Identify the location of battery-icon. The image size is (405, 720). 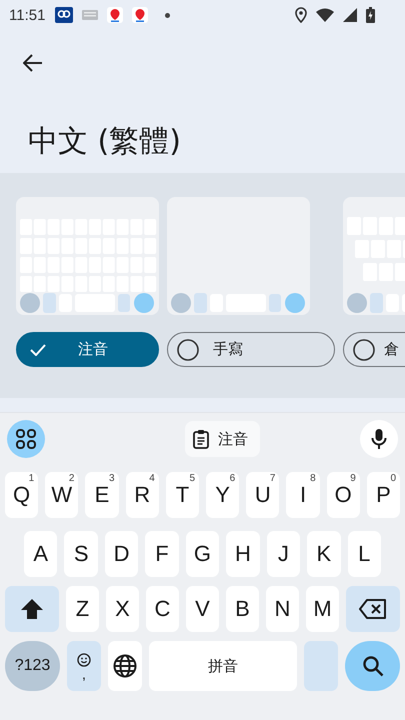
(370, 15).